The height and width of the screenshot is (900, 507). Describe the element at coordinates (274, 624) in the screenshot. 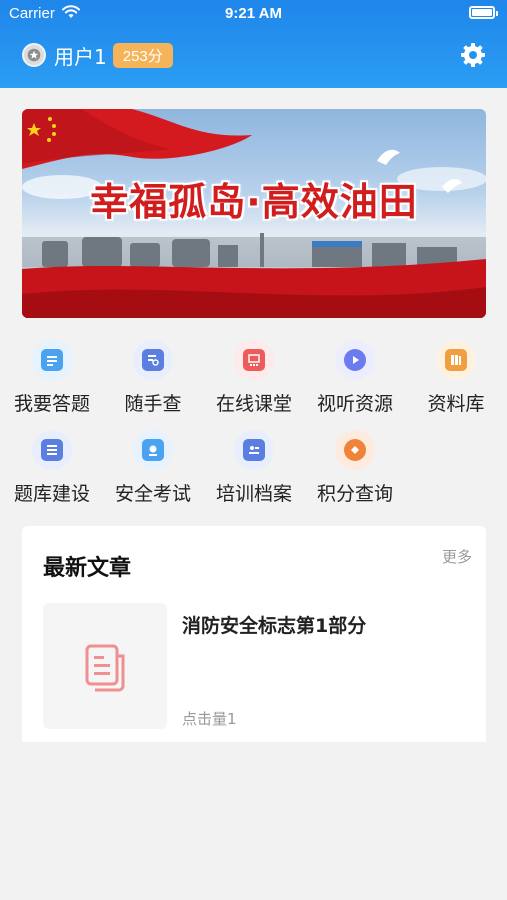

I see `article-title: 消防安全标志第1部分` at that location.